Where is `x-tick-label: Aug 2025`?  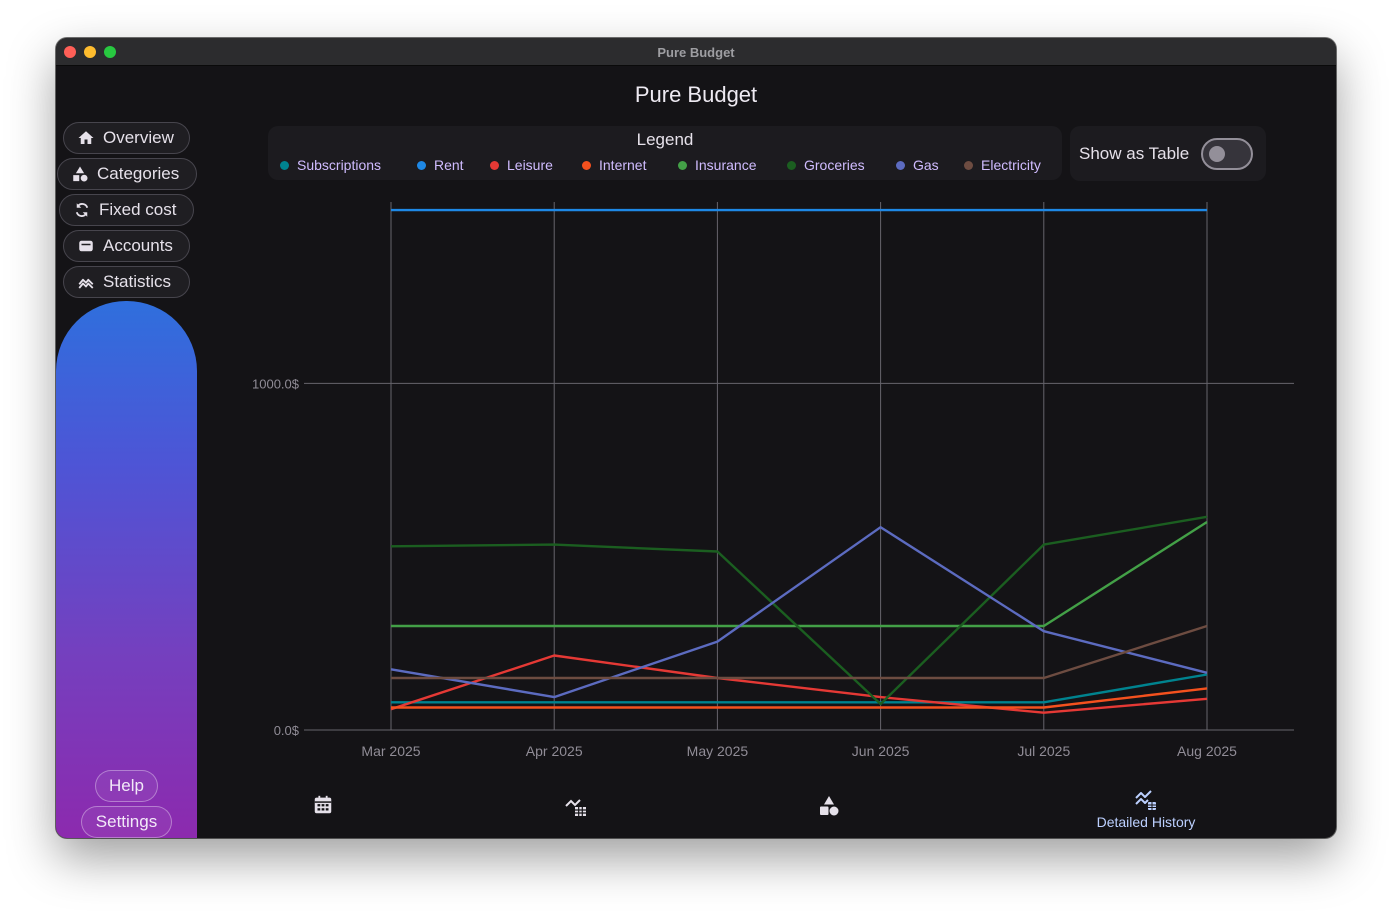
x-tick-label: Aug 2025 is located at coordinates (1207, 751).